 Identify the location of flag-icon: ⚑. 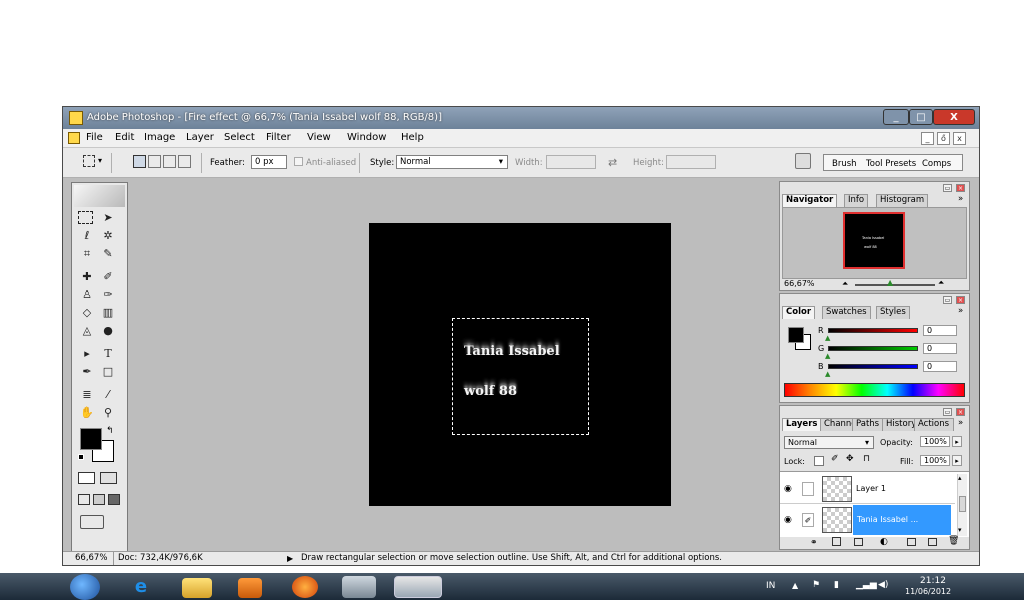
(816, 585).